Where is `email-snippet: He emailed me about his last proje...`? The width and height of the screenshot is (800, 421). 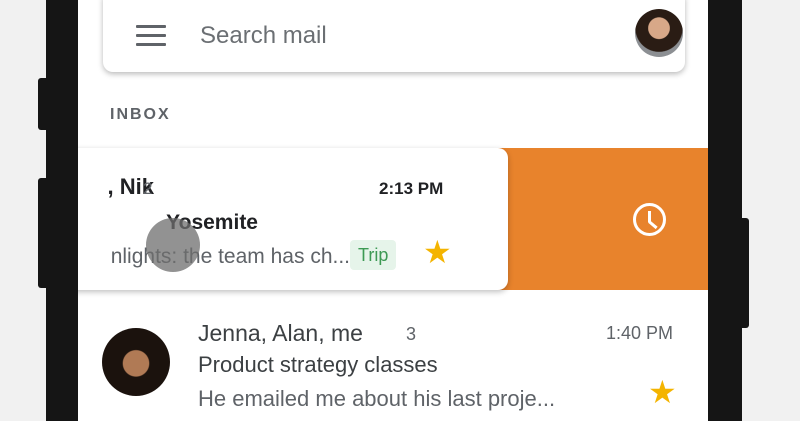 email-snippet: He emailed me about his last proje... is located at coordinates (377, 398).